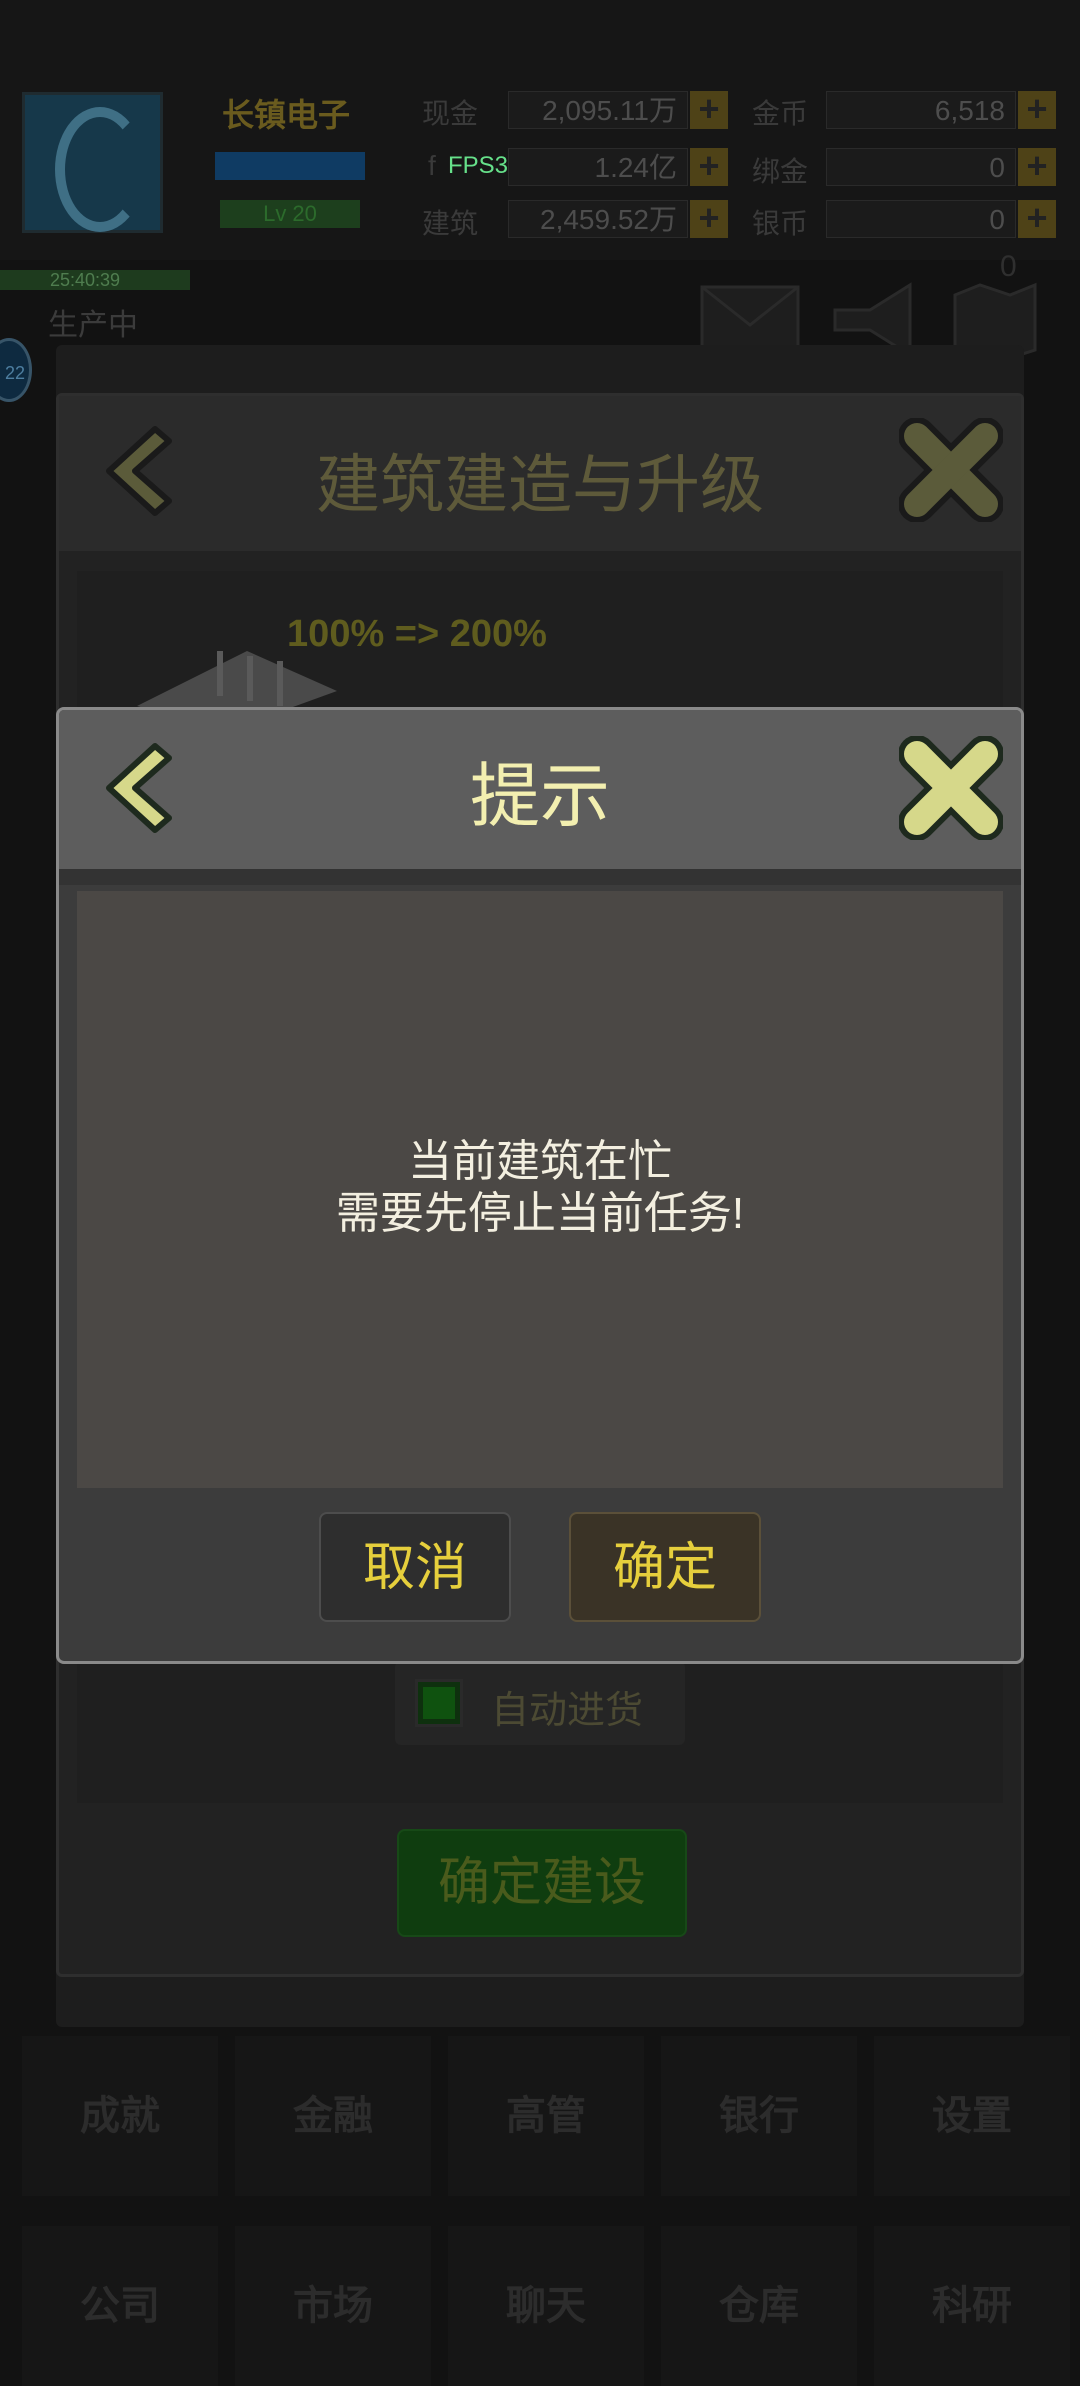  What do you see at coordinates (450, 223) in the screenshot?
I see `building-label: 建筑` at bounding box center [450, 223].